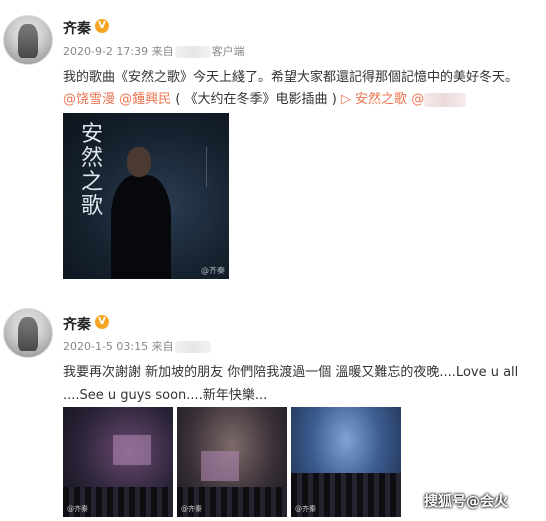  I want to click on topic-text: 《大约在冬季》电影插曲, so click(256, 99).